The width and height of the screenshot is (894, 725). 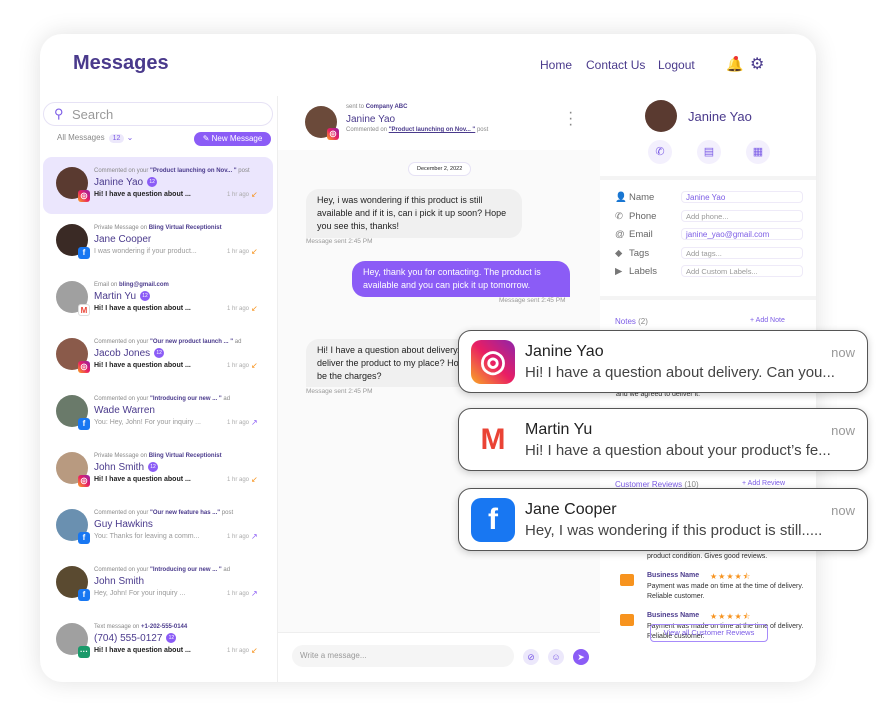 What do you see at coordinates (237, 138) in the screenshot?
I see `new-message-label: New Message` at bounding box center [237, 138].